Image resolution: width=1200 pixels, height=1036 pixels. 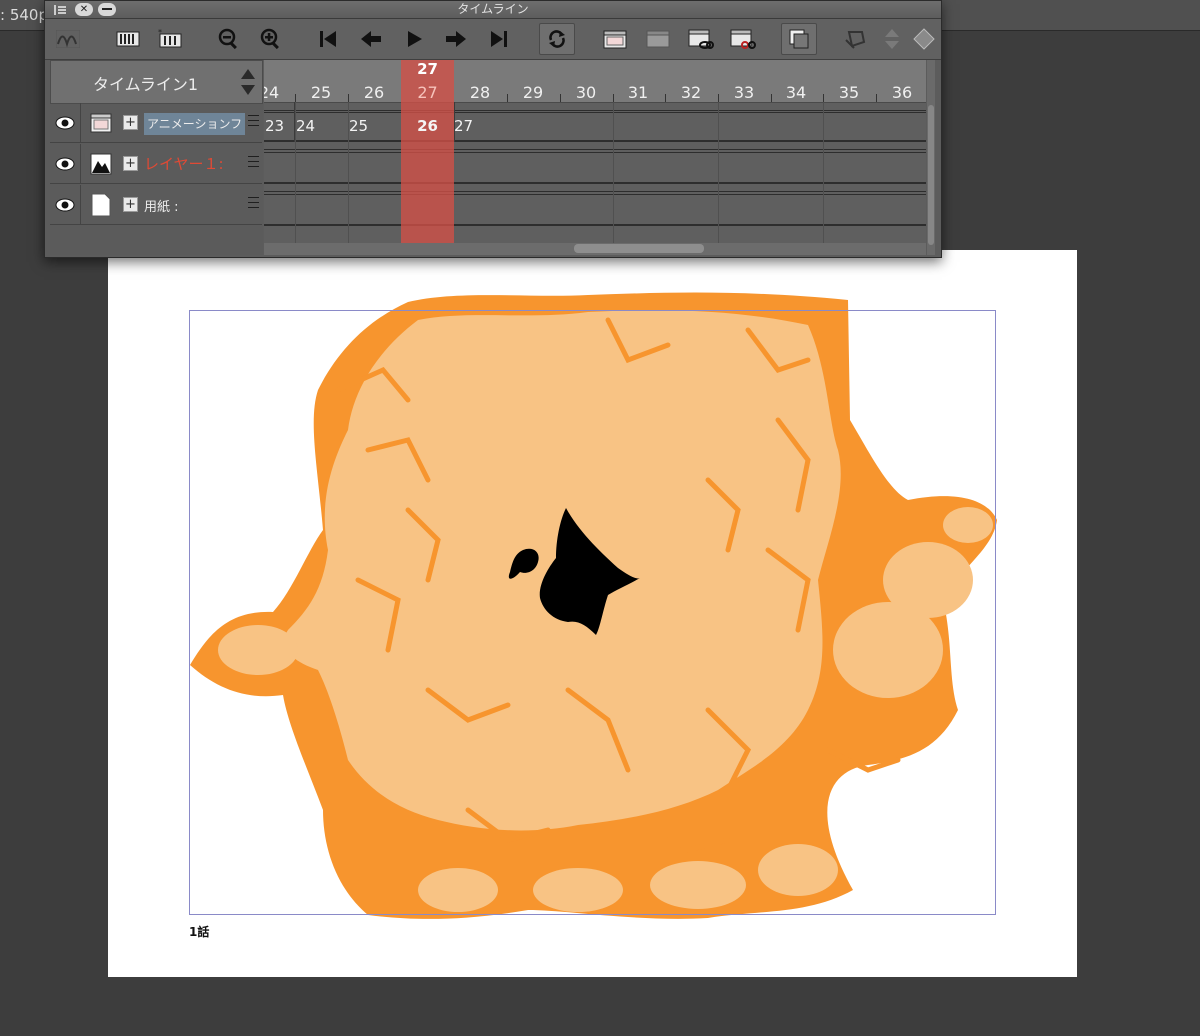 I want to click on zoom-out-icon, so click(x=229, y=39).